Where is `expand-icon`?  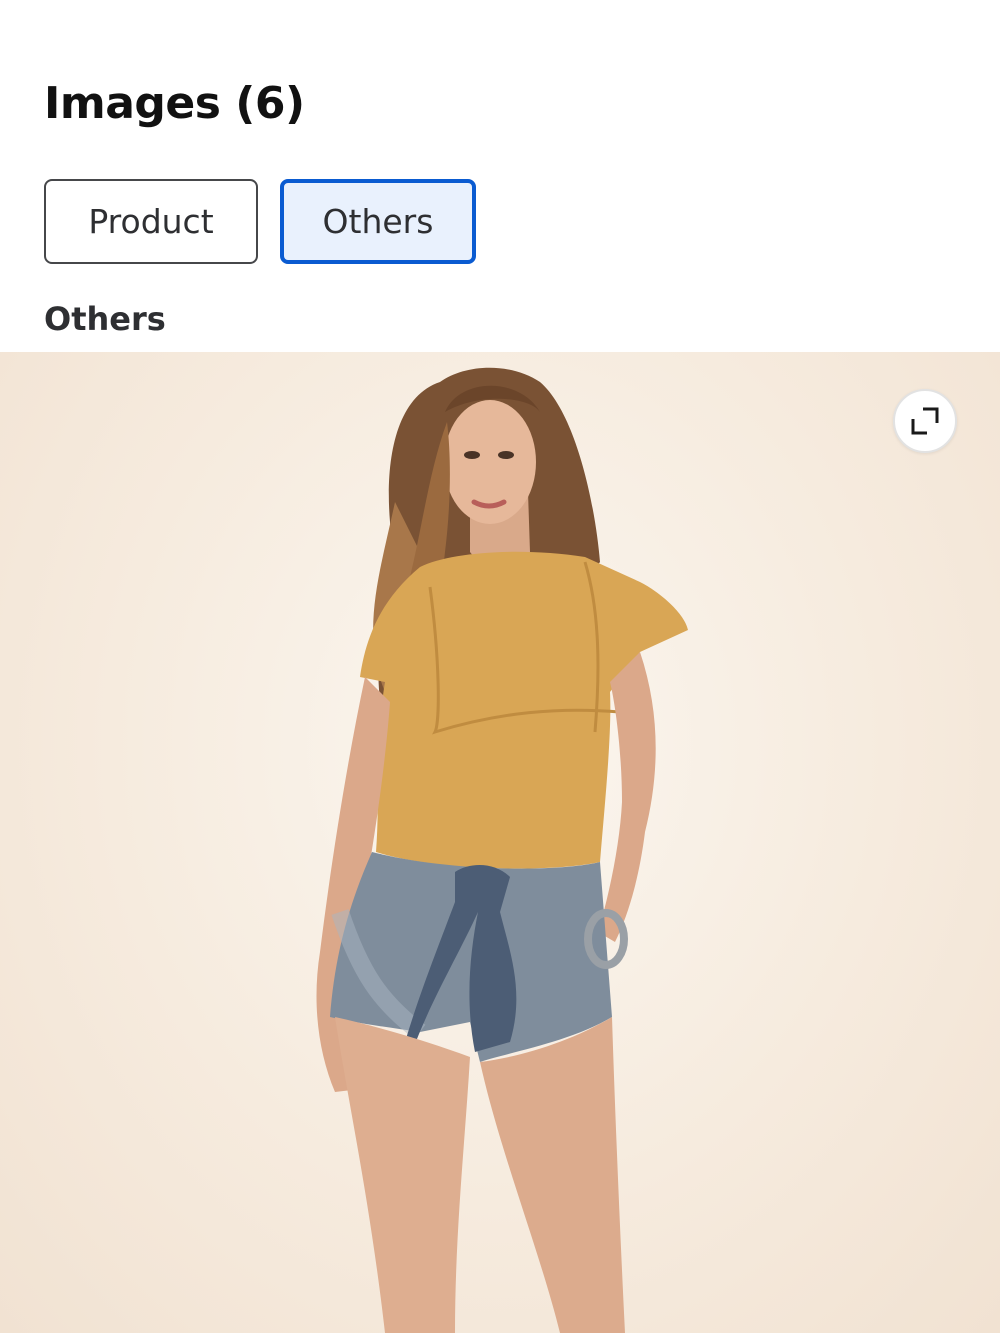 expand-icon is located at coordinates (925, 421).